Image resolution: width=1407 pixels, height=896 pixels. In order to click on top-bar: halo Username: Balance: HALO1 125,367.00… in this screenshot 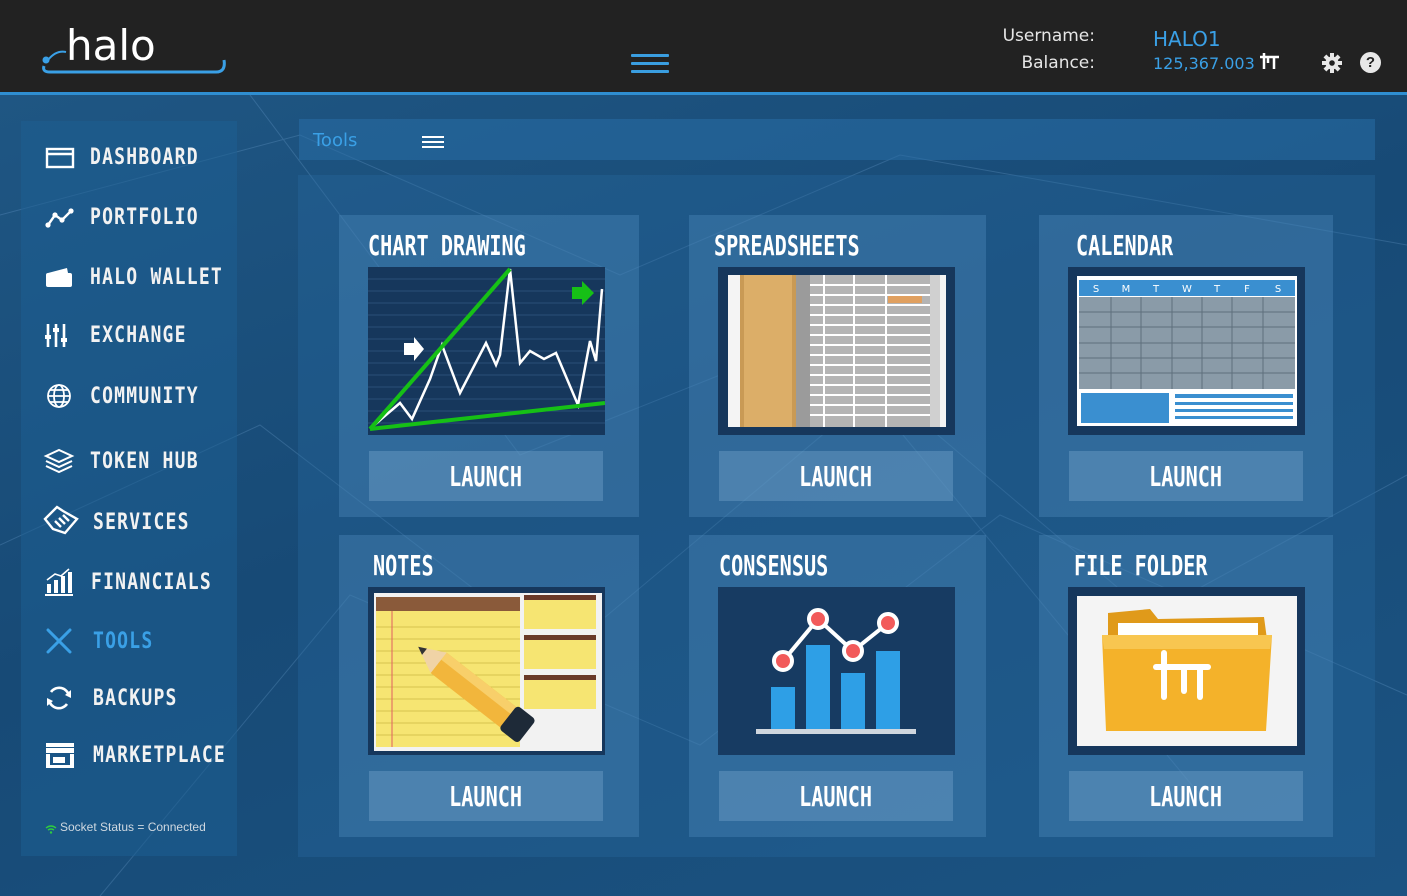, I will do `click(703, 47)`.